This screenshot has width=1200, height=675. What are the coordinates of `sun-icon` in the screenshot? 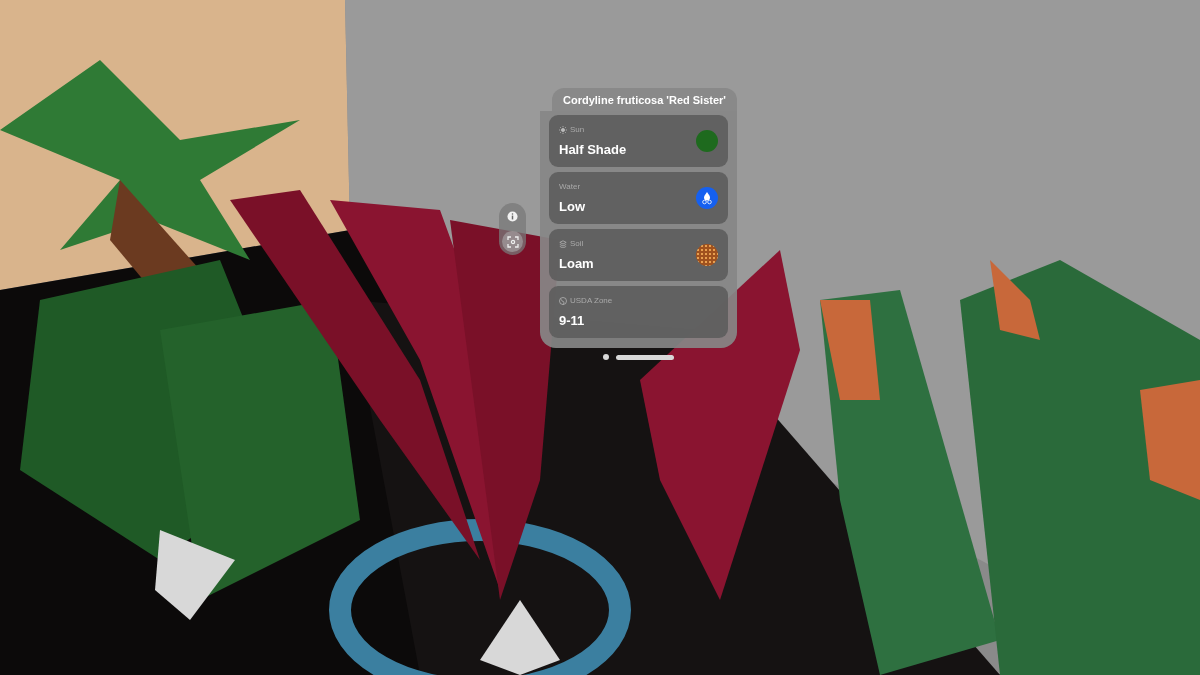 It's located at (563, 129).